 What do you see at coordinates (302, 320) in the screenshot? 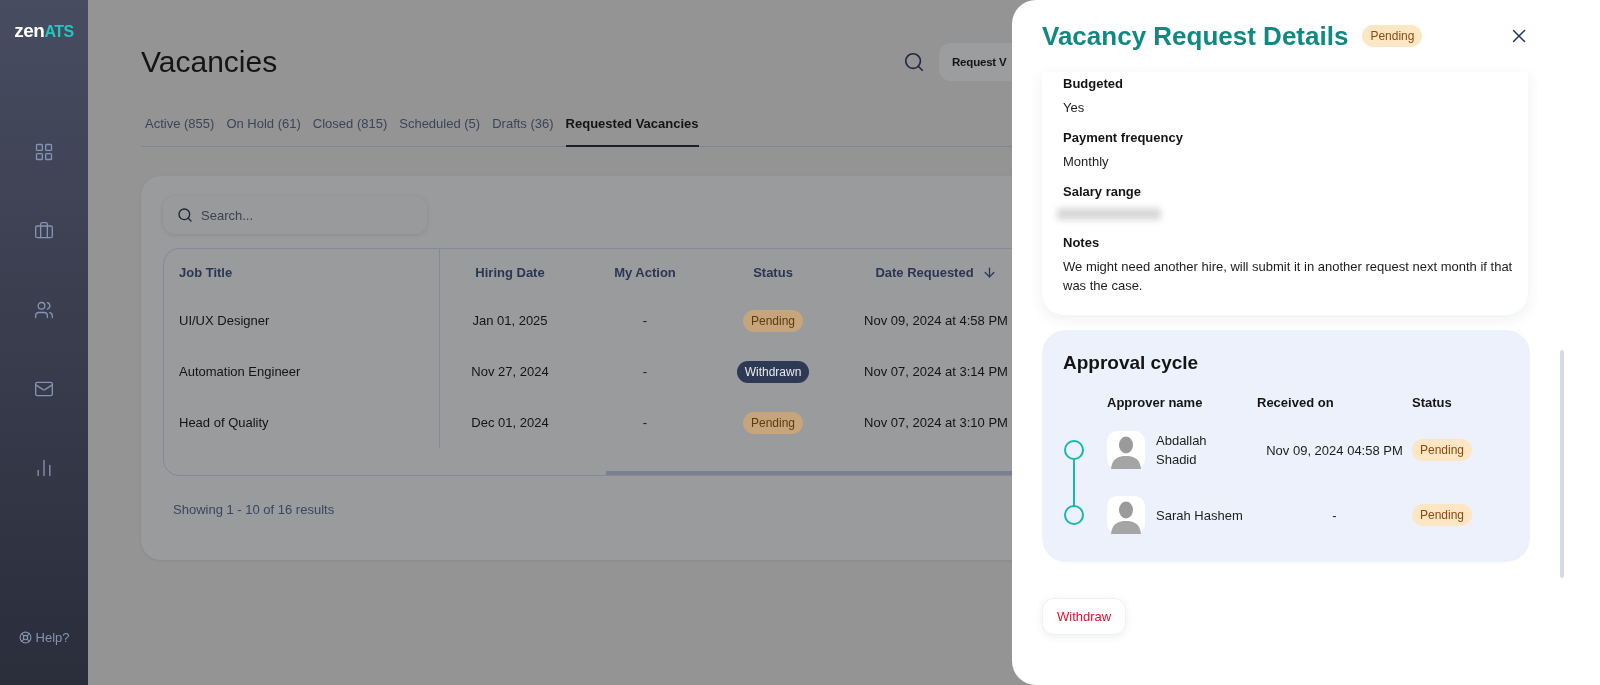
I see `table-cell: UI/UX Designer` at bounding box center [302, 320].